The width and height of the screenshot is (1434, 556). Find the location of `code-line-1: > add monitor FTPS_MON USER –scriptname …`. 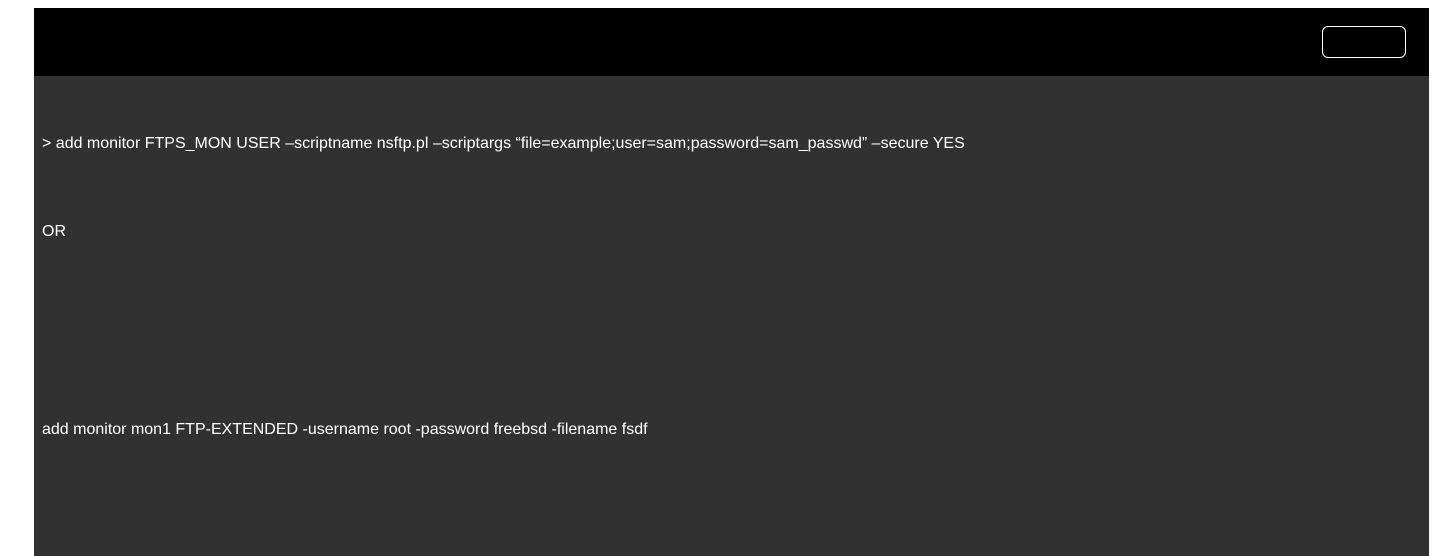

code-line-1: > add monitor FTPS_MON USER –scriptname … is located at coordinates (503, 143).